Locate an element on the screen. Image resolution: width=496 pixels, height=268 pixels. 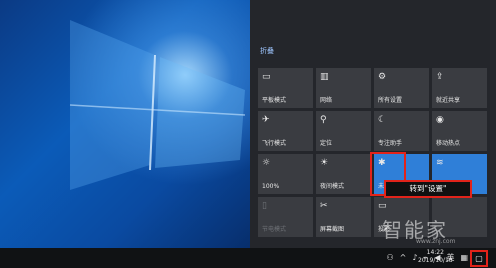
collapse-link: 折叠 is located at coordinates (267, 51).